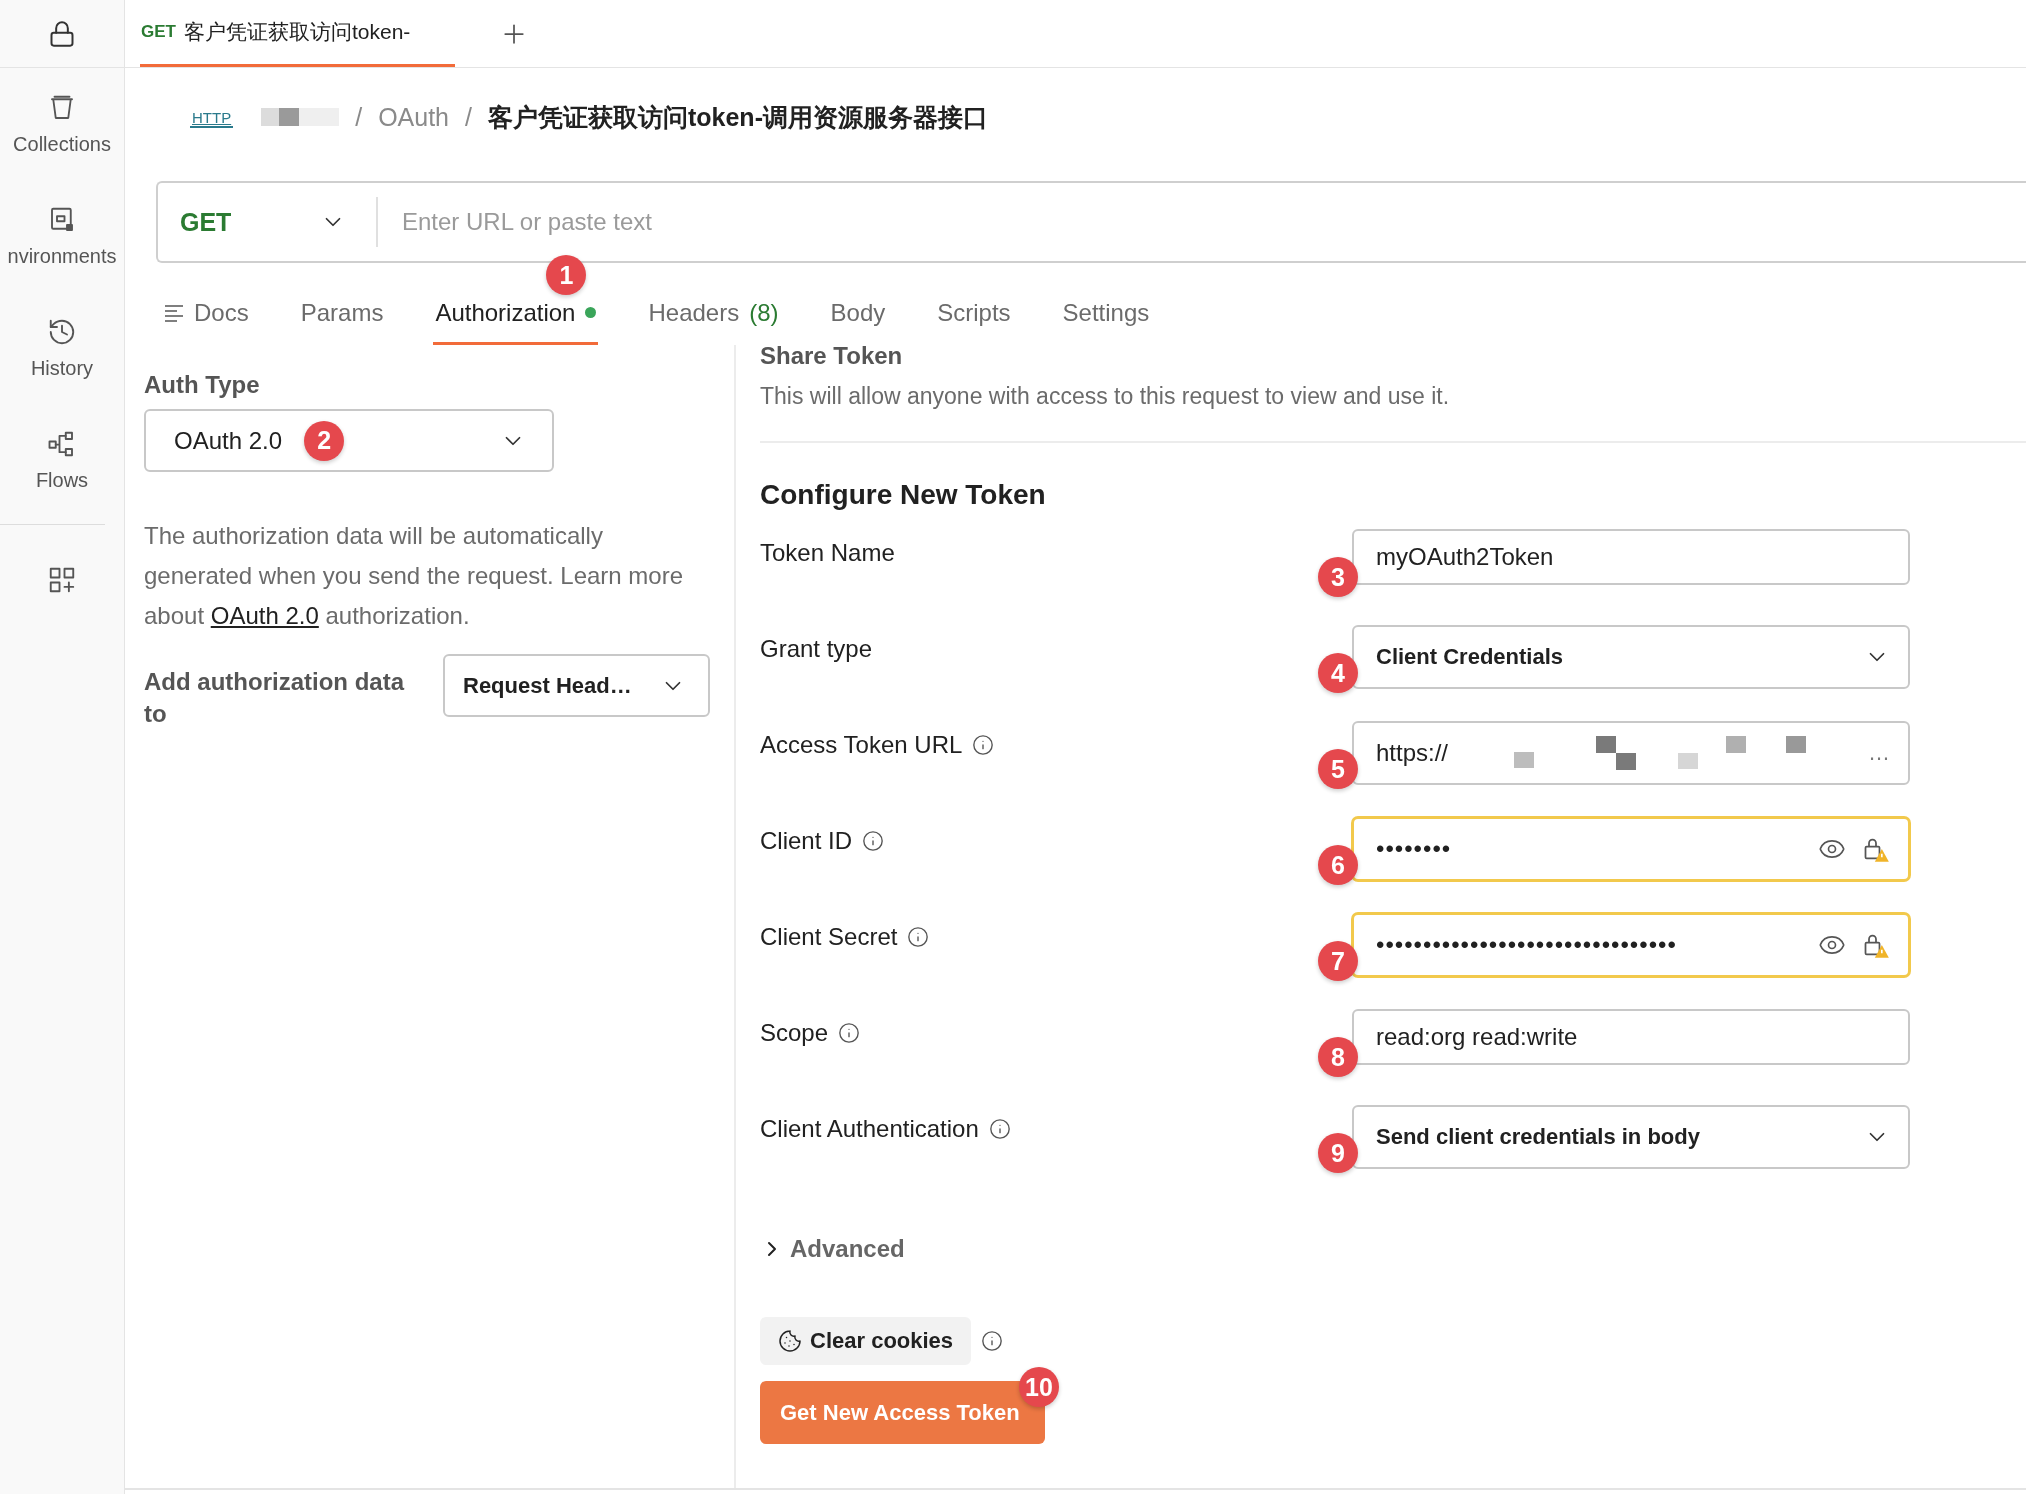 This screenshot has width=2026, height=1494. I want to click on auth-type-select: OAuth 2.0 2, so click(349, 440).